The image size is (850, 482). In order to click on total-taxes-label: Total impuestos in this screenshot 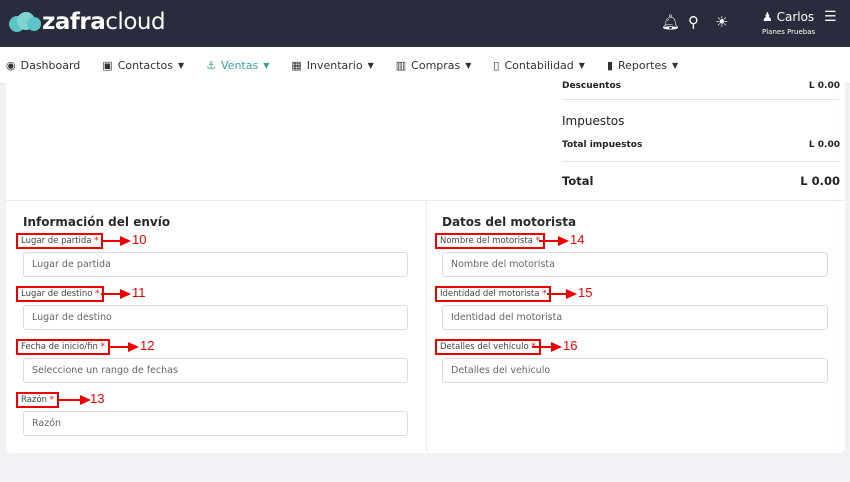, I will do `click(602, 145)`.